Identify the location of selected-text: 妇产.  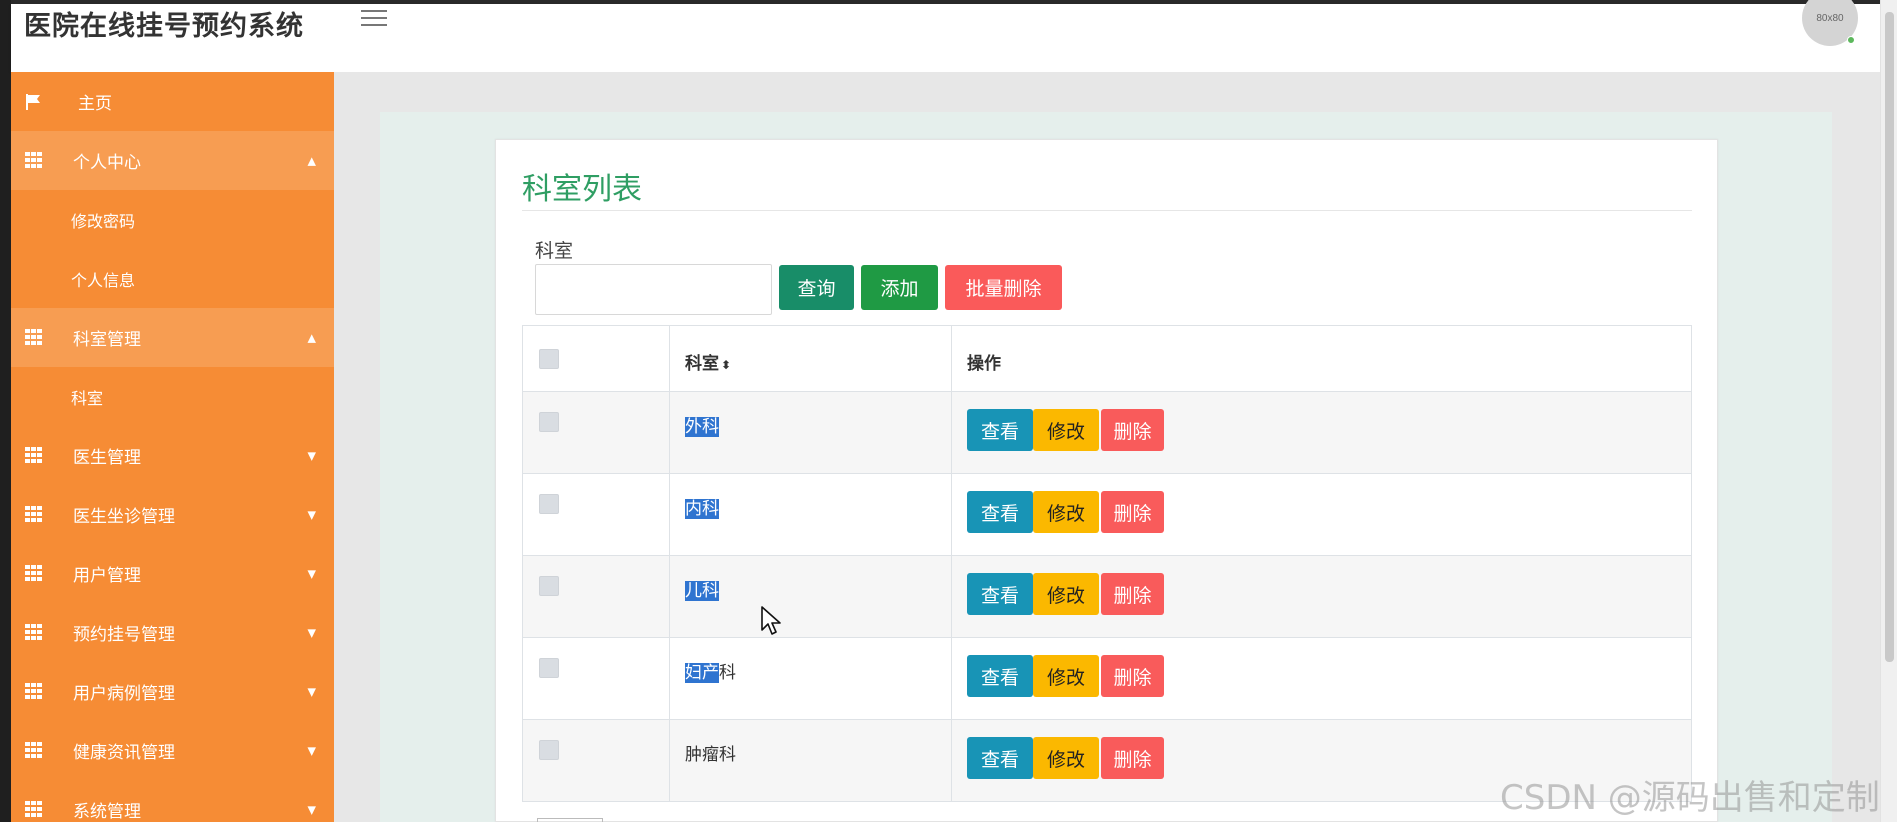
(702, 673).